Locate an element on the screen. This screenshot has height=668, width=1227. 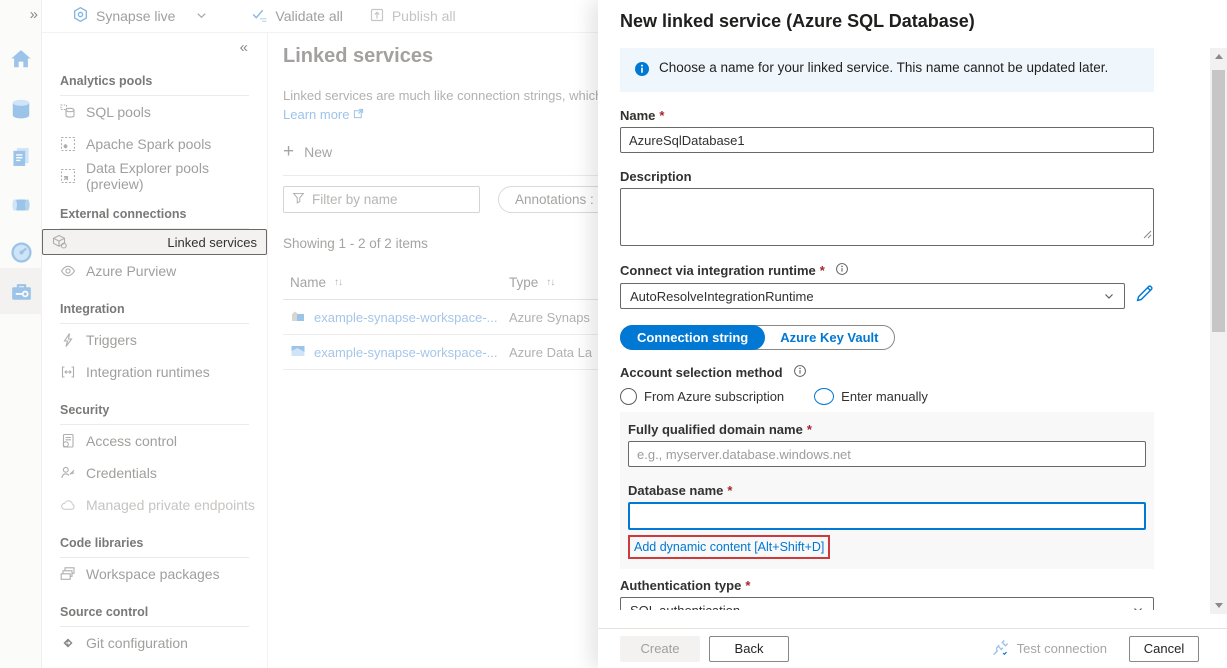
edit-runtime-pencil-icon is located at coordinates (1144, 296).